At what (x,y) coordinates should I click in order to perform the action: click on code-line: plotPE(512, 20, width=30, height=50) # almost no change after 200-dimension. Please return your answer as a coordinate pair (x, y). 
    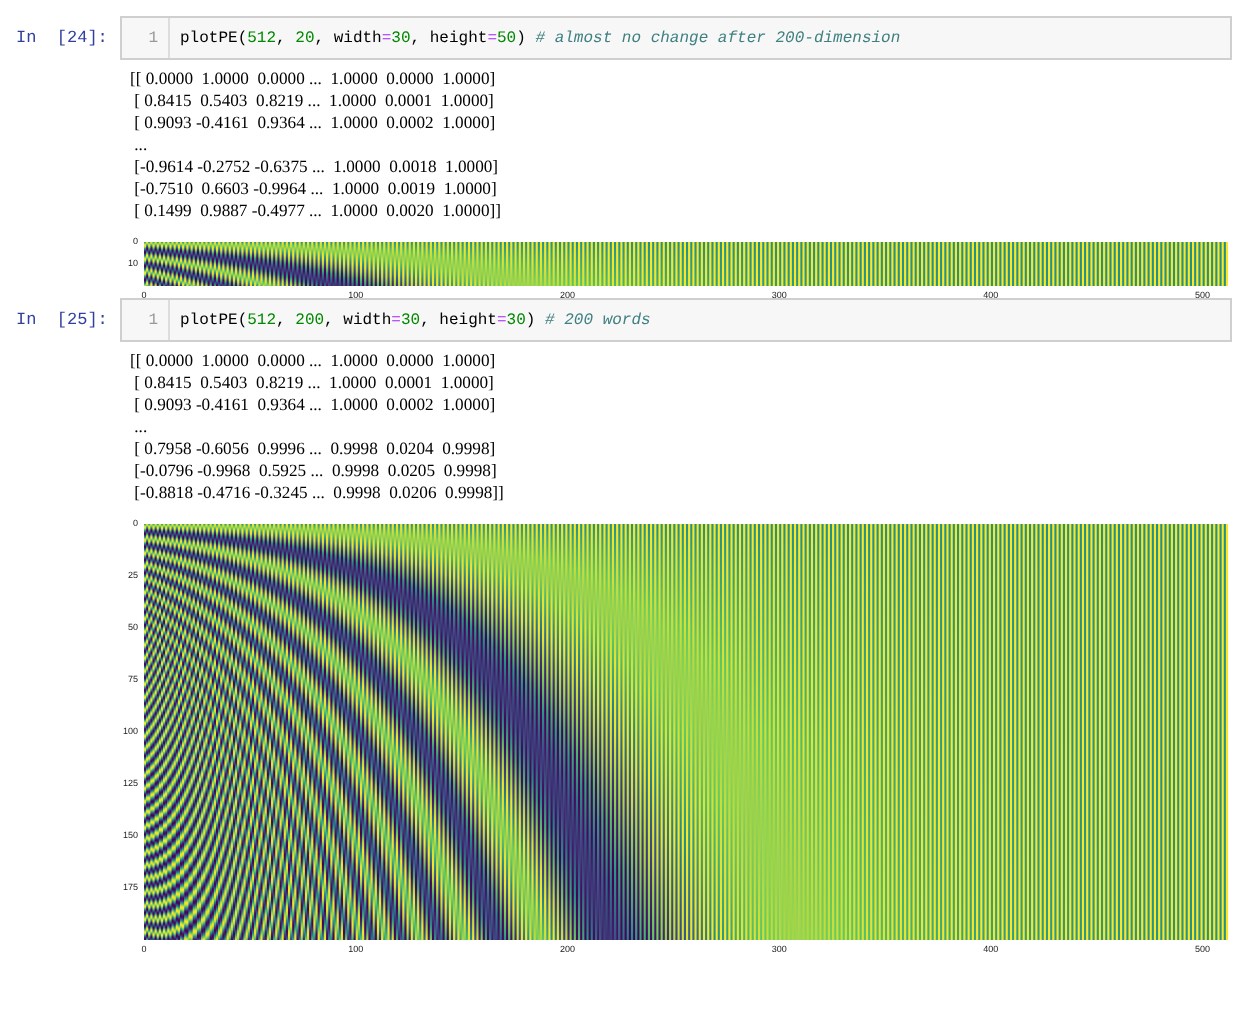
    Looking at the image, I should click on (539, 38).